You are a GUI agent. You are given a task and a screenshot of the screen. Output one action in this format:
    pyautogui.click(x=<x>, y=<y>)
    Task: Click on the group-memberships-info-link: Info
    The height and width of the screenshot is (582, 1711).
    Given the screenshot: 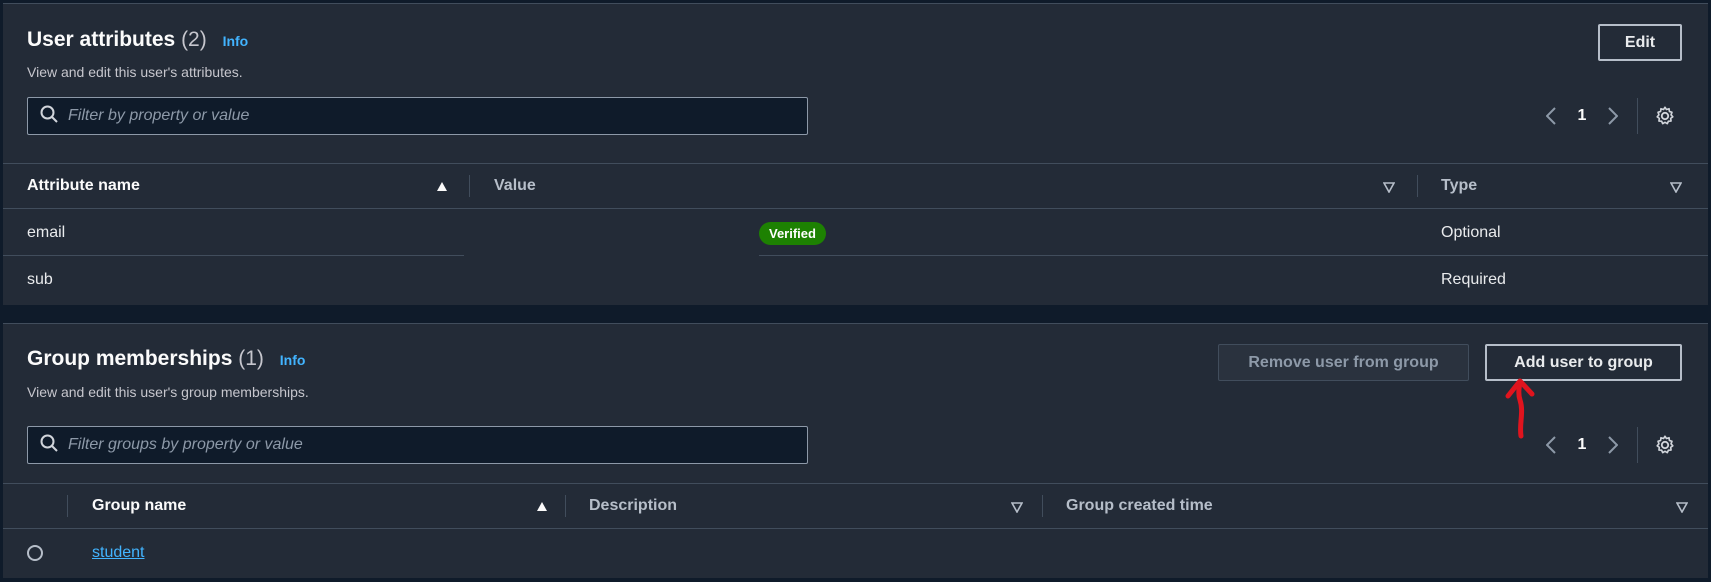 What is the action you would take?
    pyautogui.click(x=293, y=360)
    